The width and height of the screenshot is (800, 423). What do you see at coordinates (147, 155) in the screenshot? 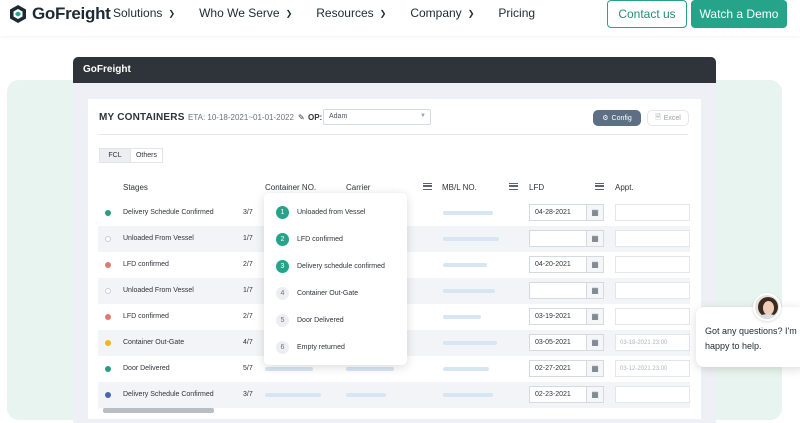
I see `tab-others: Others` at bounding box center [147, 155].